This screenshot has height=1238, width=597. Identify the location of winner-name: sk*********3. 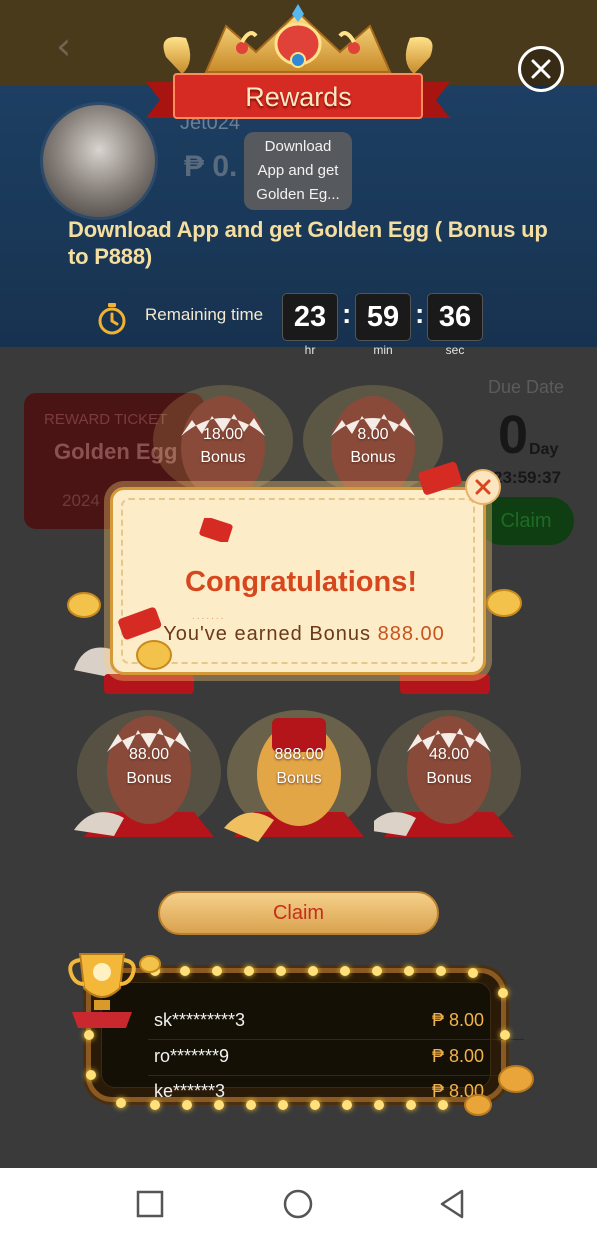
(200, 1020).